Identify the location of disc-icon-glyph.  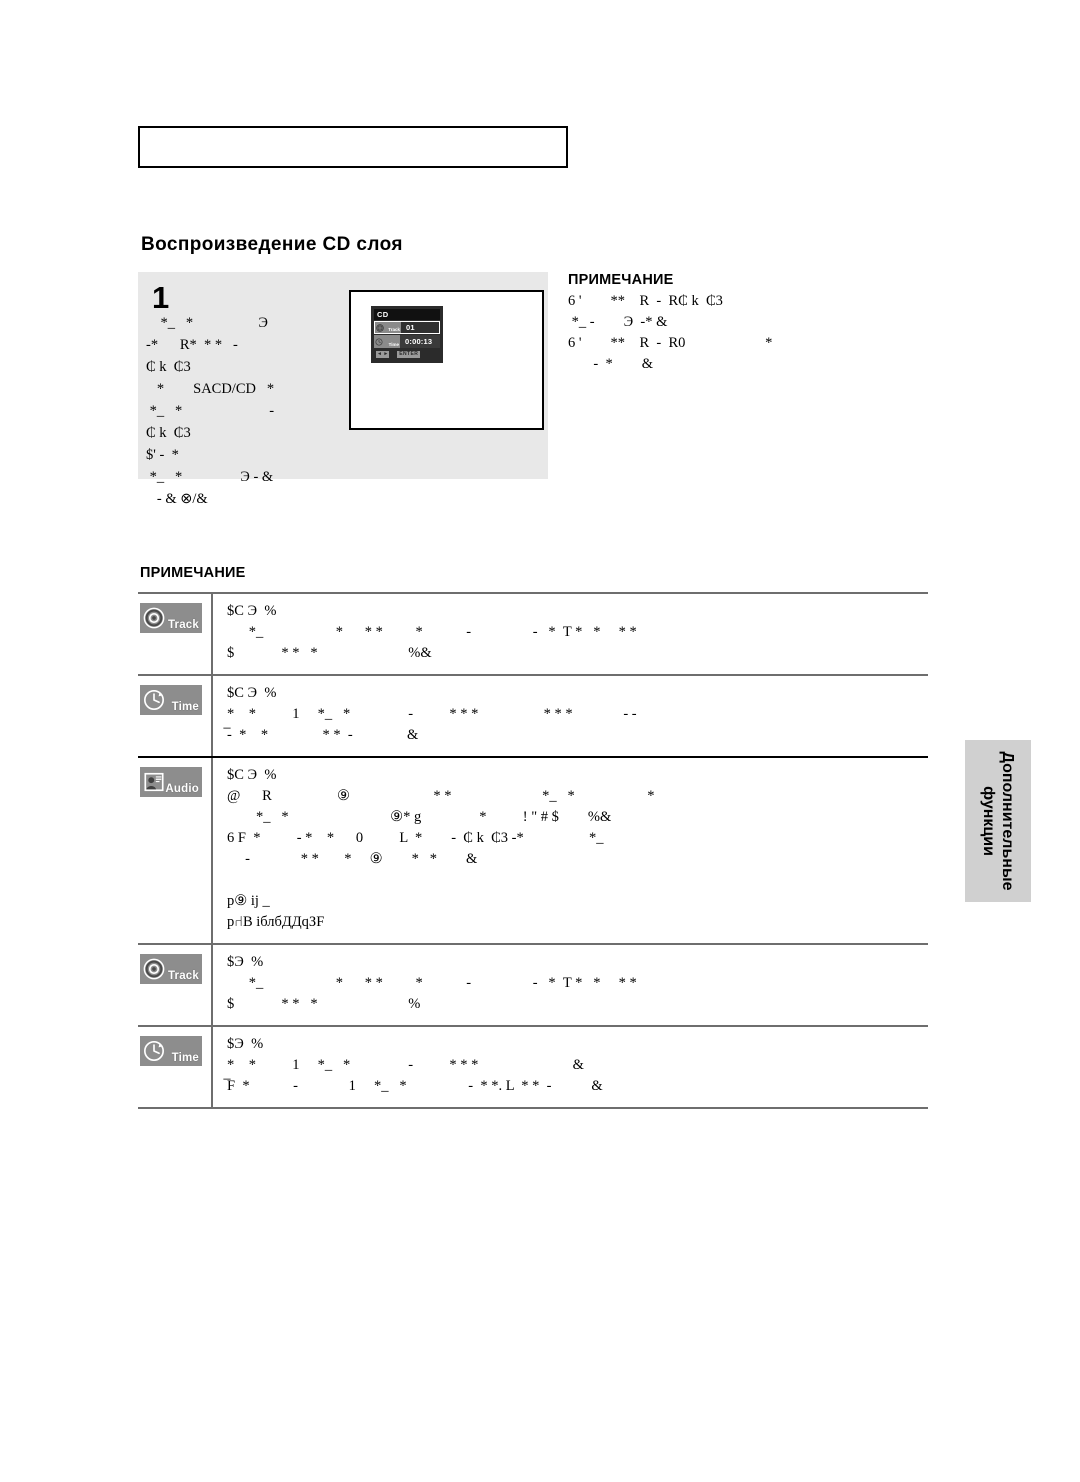
(380, 327).